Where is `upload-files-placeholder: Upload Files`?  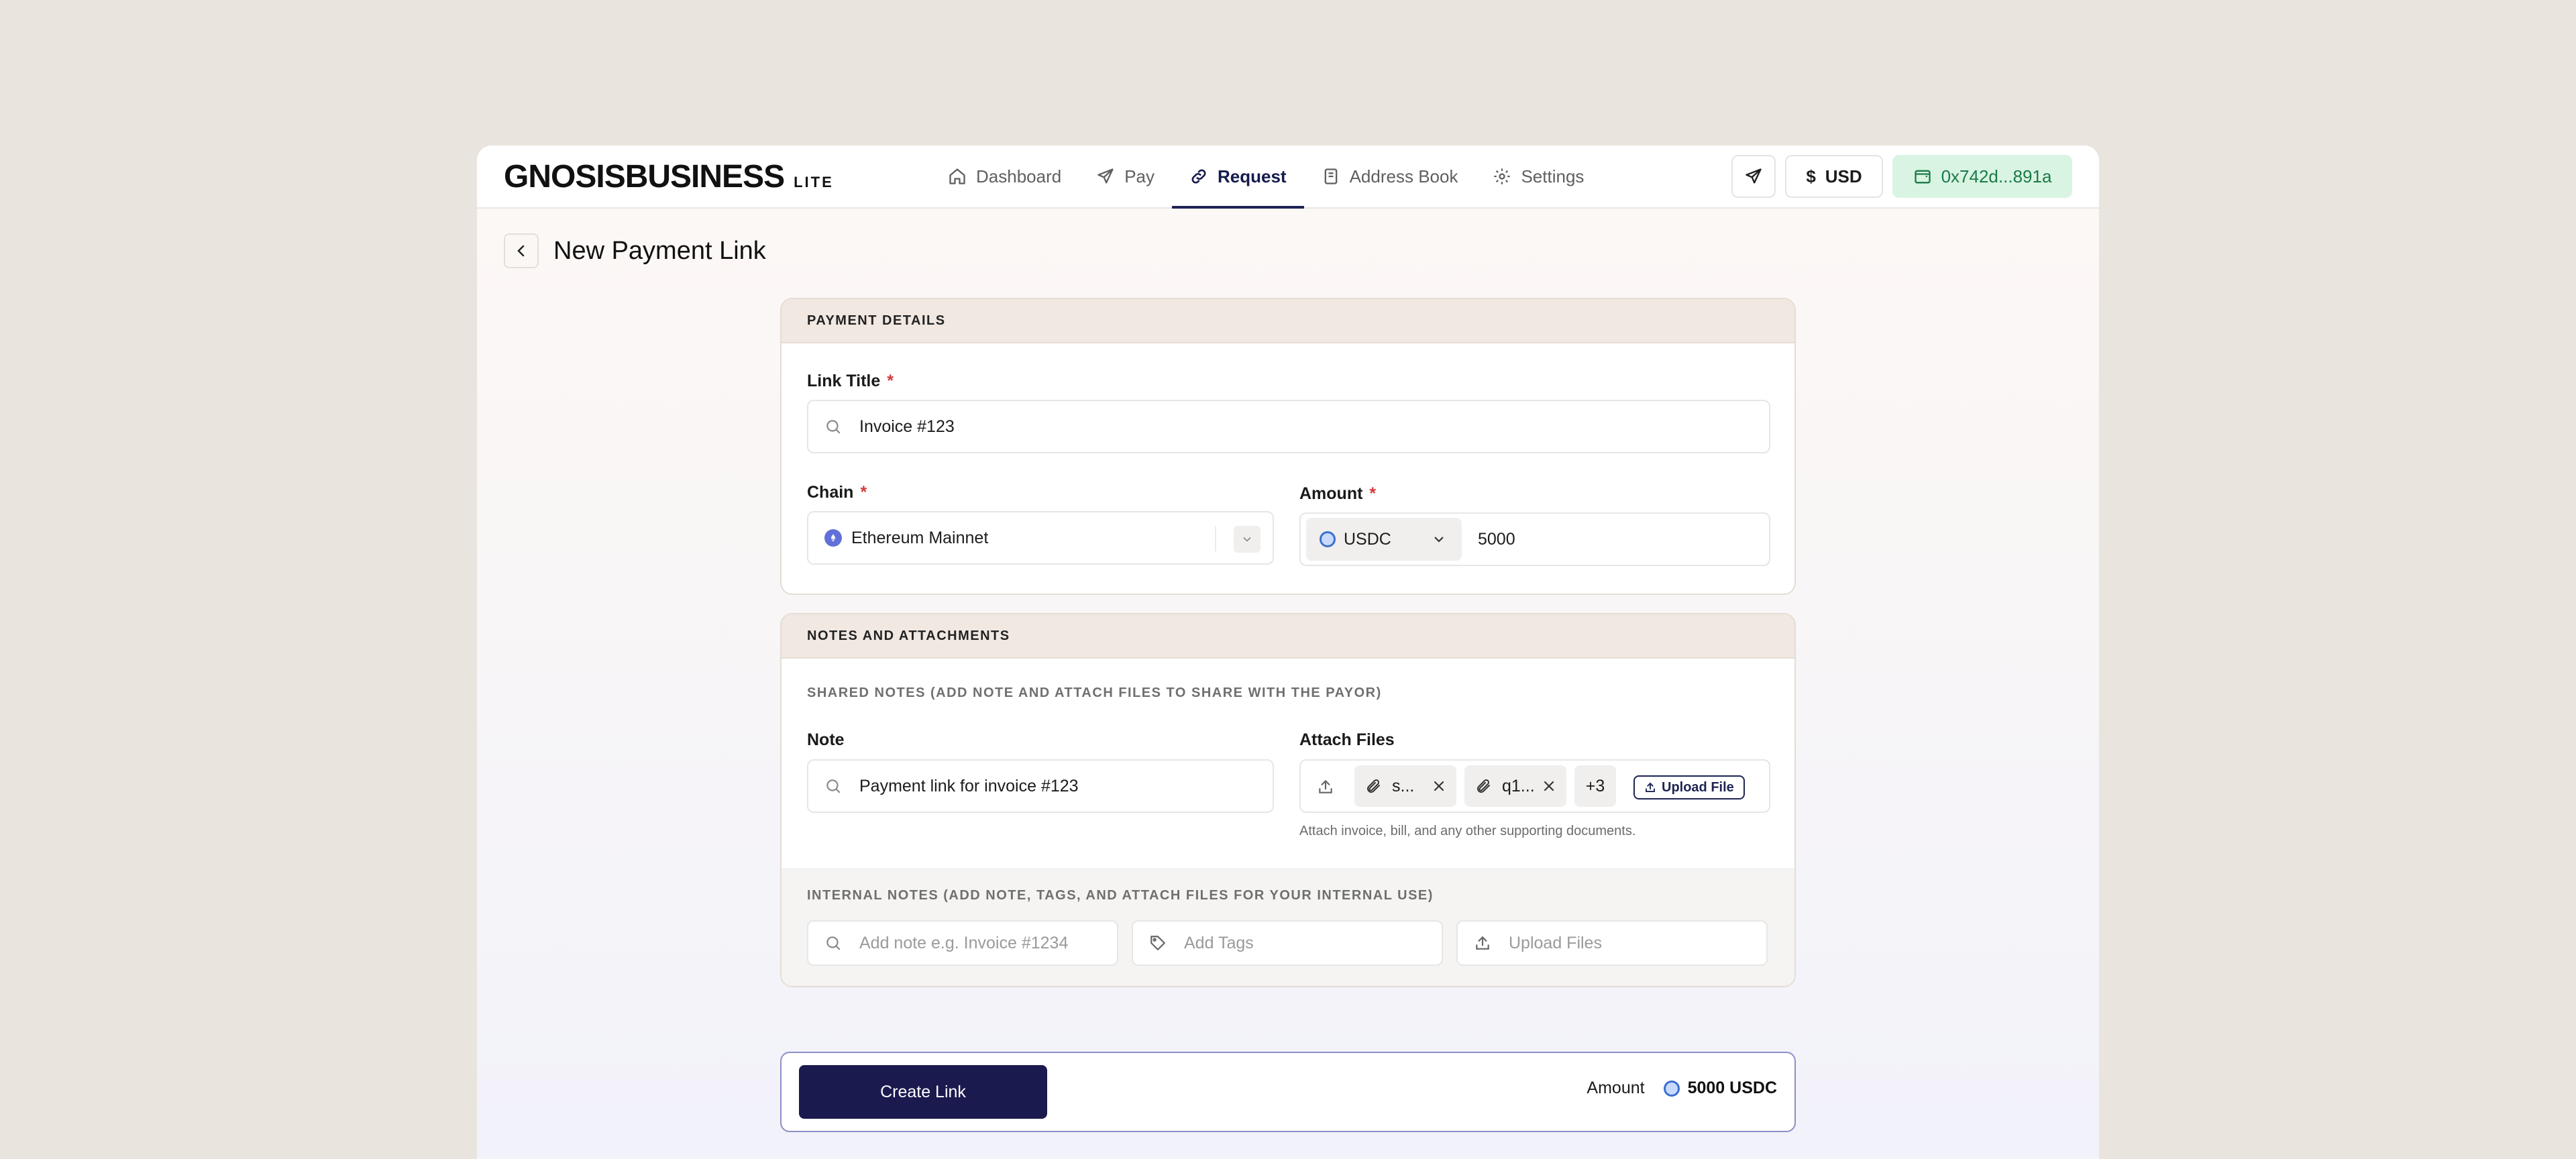
upload-files-placeholder: Upload Files is located at coordinates (1555, 942).